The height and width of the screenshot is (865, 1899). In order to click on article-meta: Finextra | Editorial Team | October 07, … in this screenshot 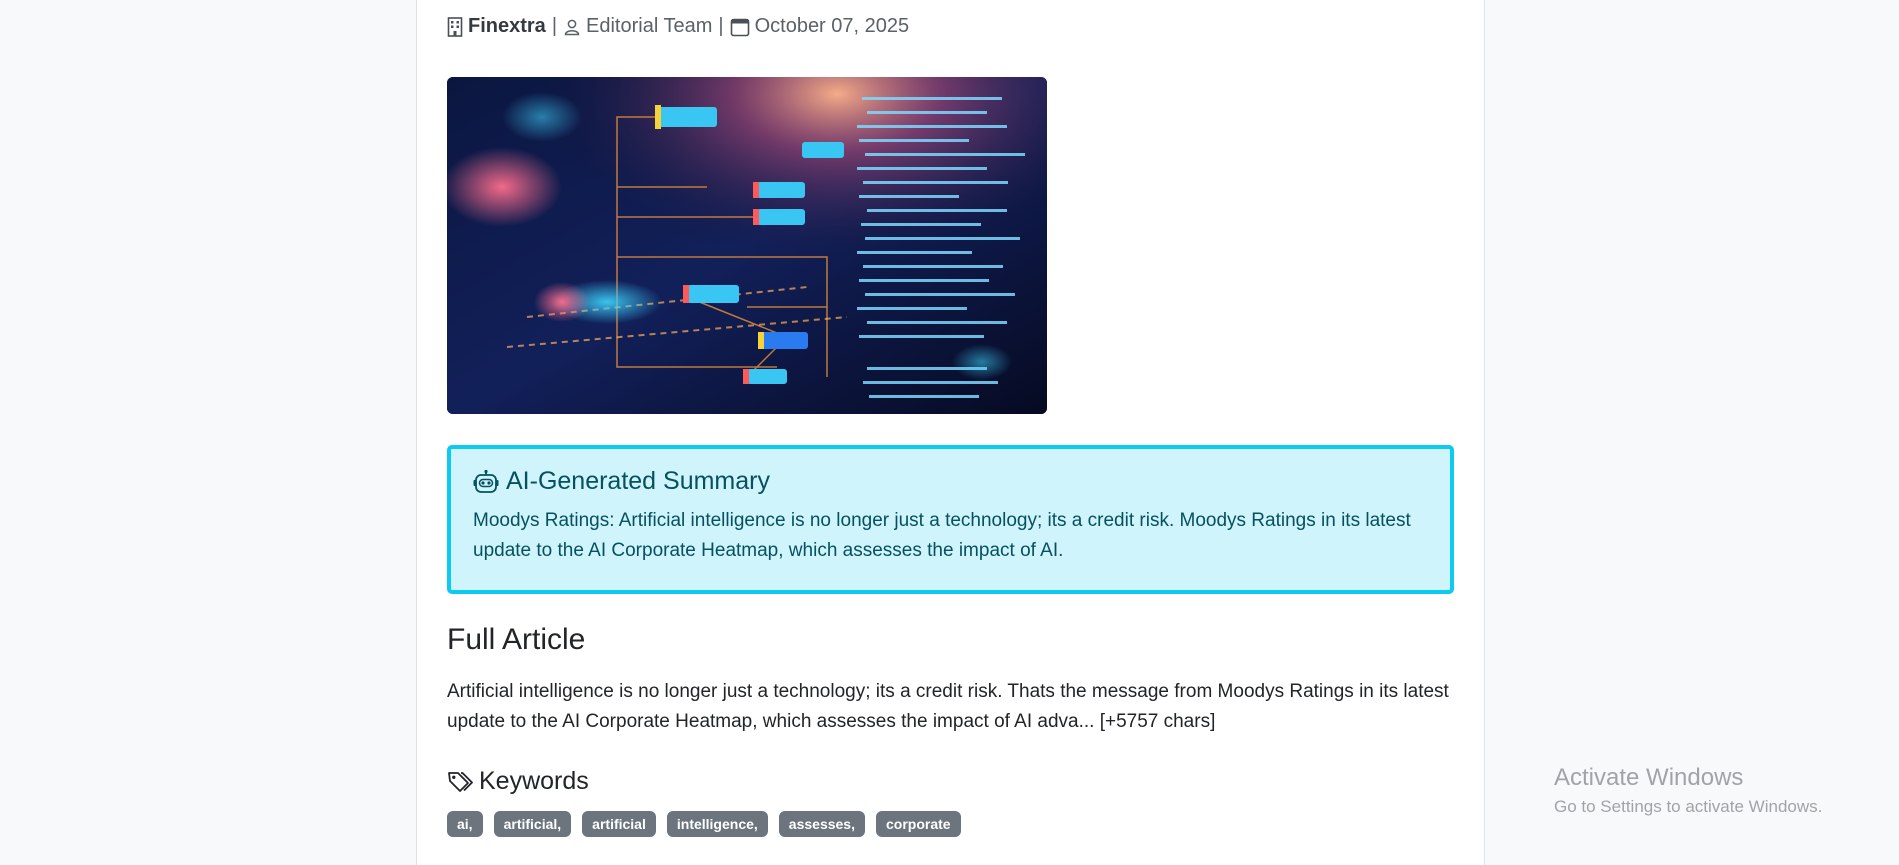, I will do `click(678, 26)`.